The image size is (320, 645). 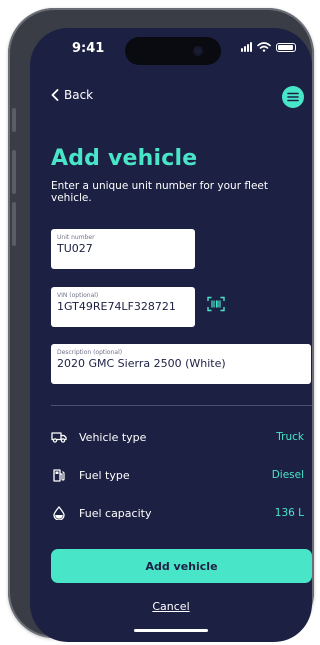 I want to click on status-time: 9:41, so click(x=88, y=48).